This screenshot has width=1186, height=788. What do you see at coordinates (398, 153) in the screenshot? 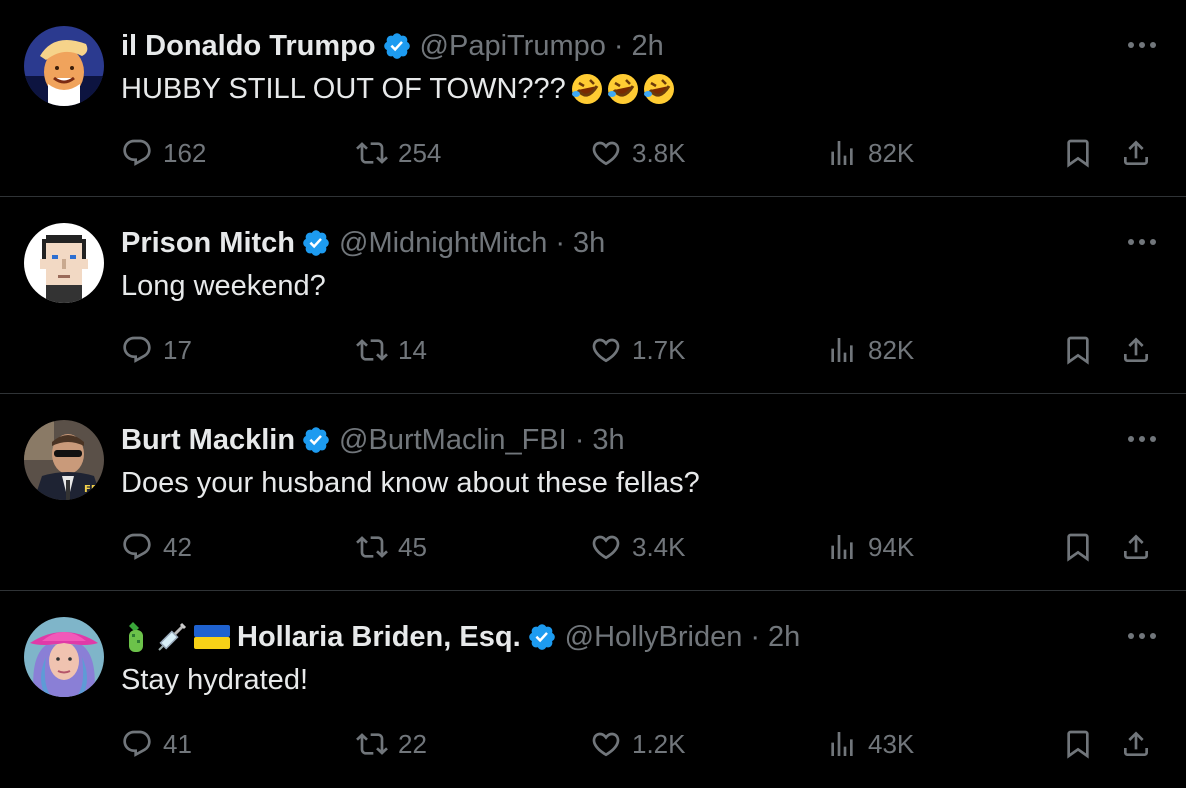
I see `retweet-button: 254` at bounding box center [398, 153].